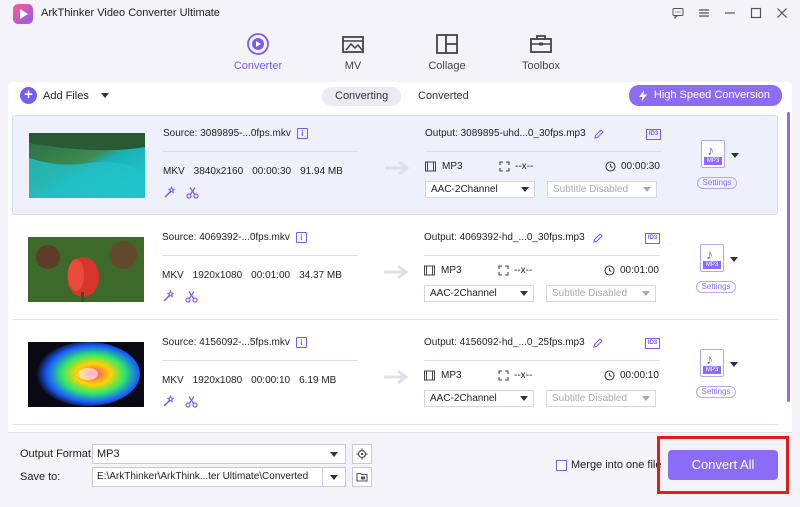  Describe the element at coordinates (226, 342) in the screenshot. I see `source-filename: Source: 4156092-...5fps.mkv` at that location.